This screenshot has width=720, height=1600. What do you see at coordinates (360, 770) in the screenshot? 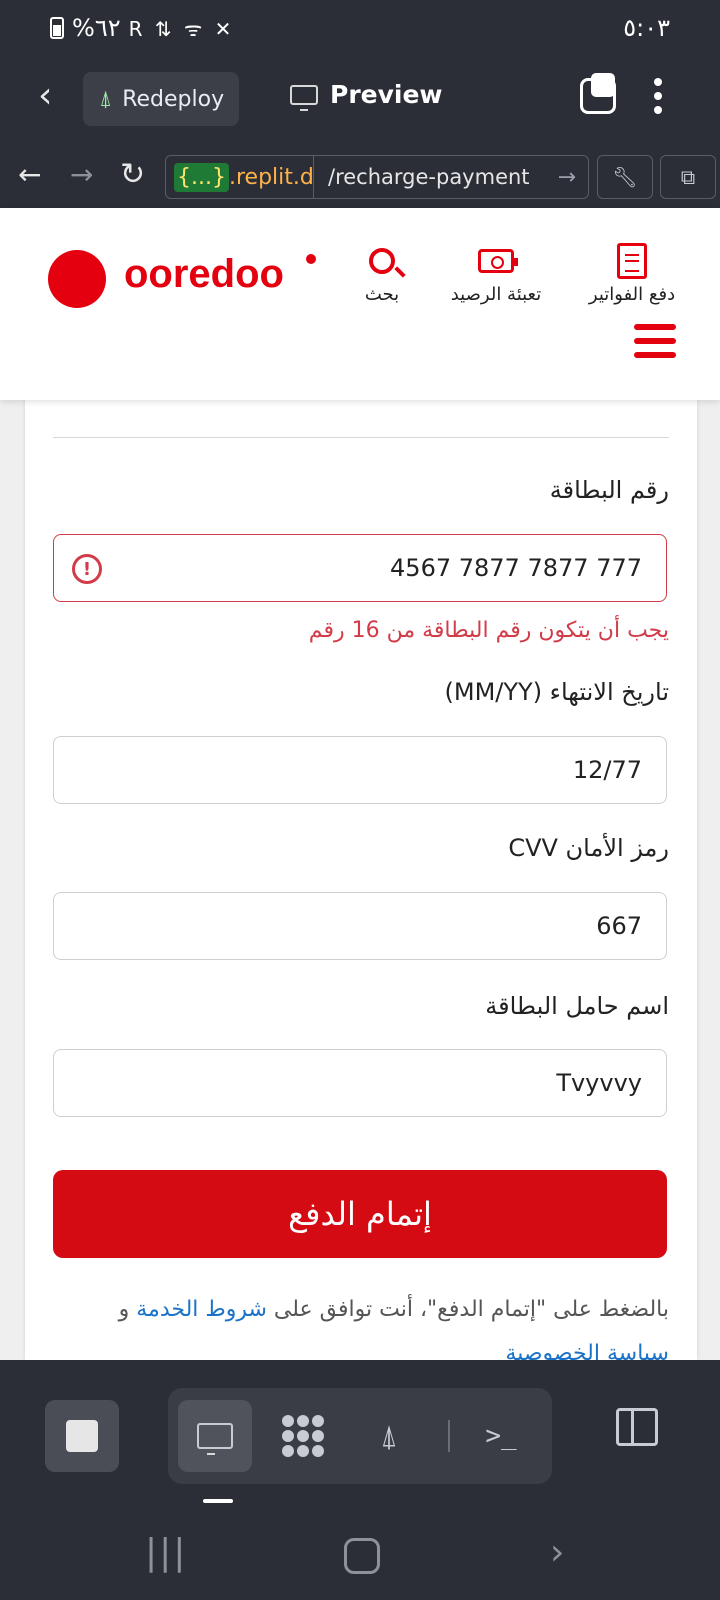
I see `expiry-input: 12/77` at bounding box center [360, 770].